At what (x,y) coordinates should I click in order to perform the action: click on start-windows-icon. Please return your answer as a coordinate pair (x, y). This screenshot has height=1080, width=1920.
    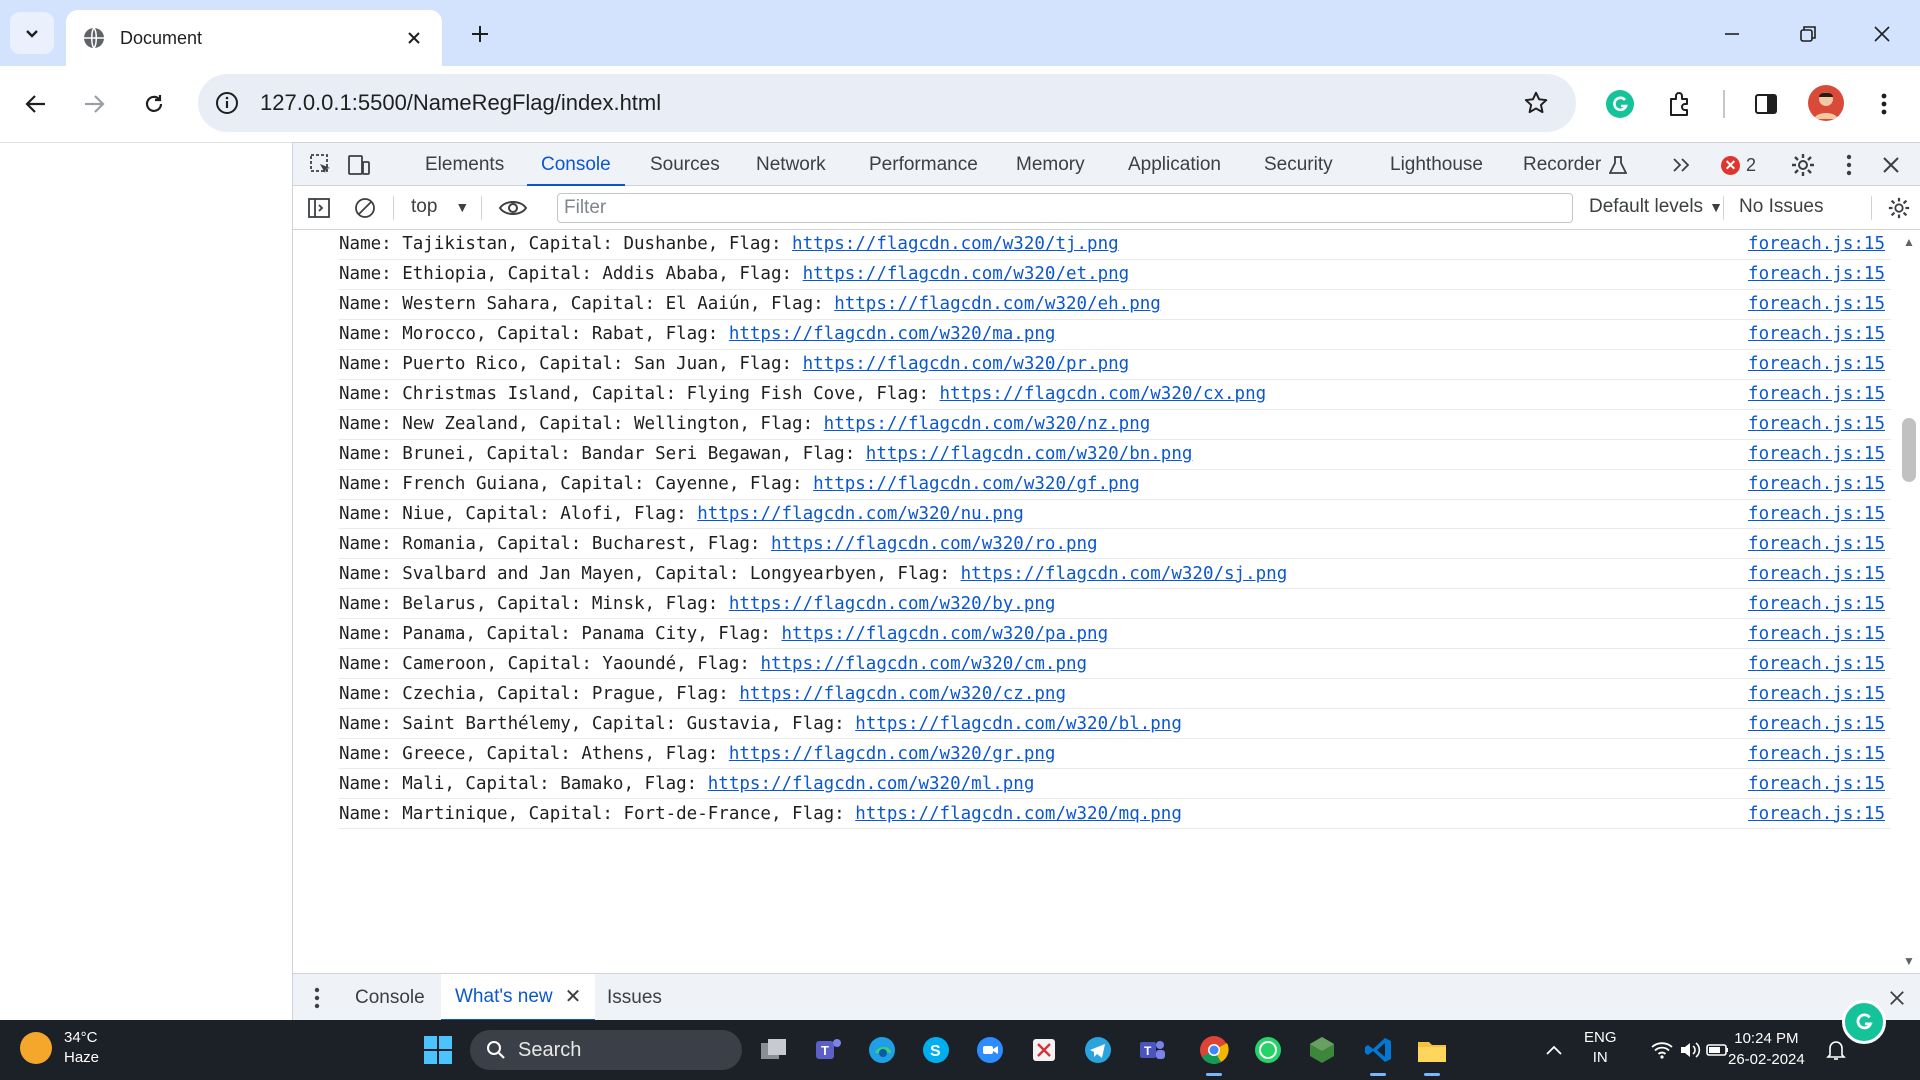
    Looking at the image, I should click on (438, 1050).